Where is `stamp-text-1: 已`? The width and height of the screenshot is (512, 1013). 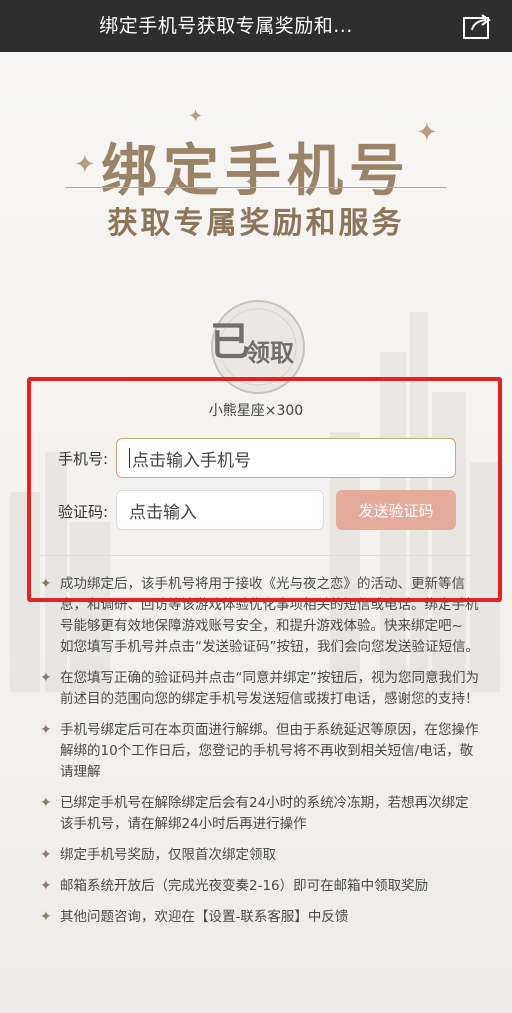
stamp-text-1: 已 is located at coordinates (230, 341).